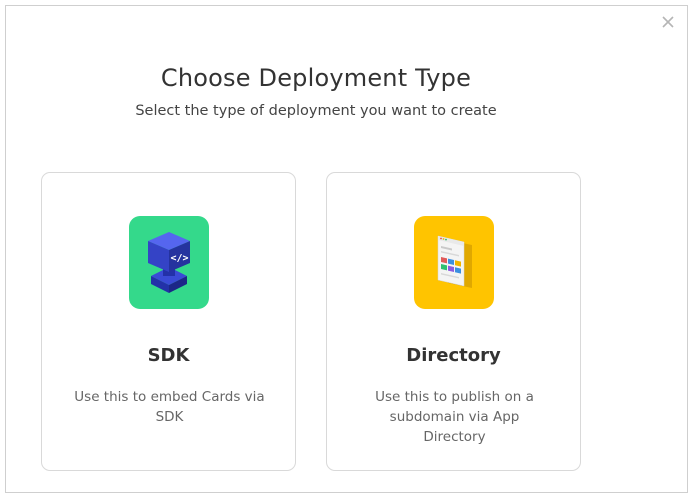 This screenshot has height=500, width=695. What do you see at coordinates (169, 407) in the screenshot?
I see `sdk-option-description: Use this to embed Cards via SDK` at bounding box center [169, 407].